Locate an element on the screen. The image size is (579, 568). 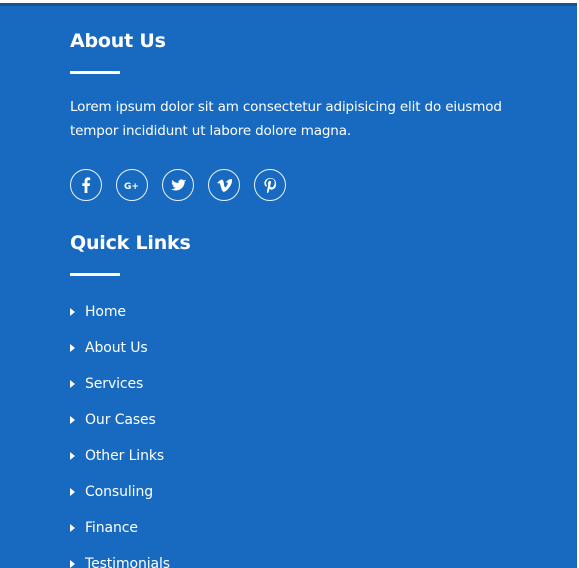
twitter-icon is located at coordinates (178, 184).